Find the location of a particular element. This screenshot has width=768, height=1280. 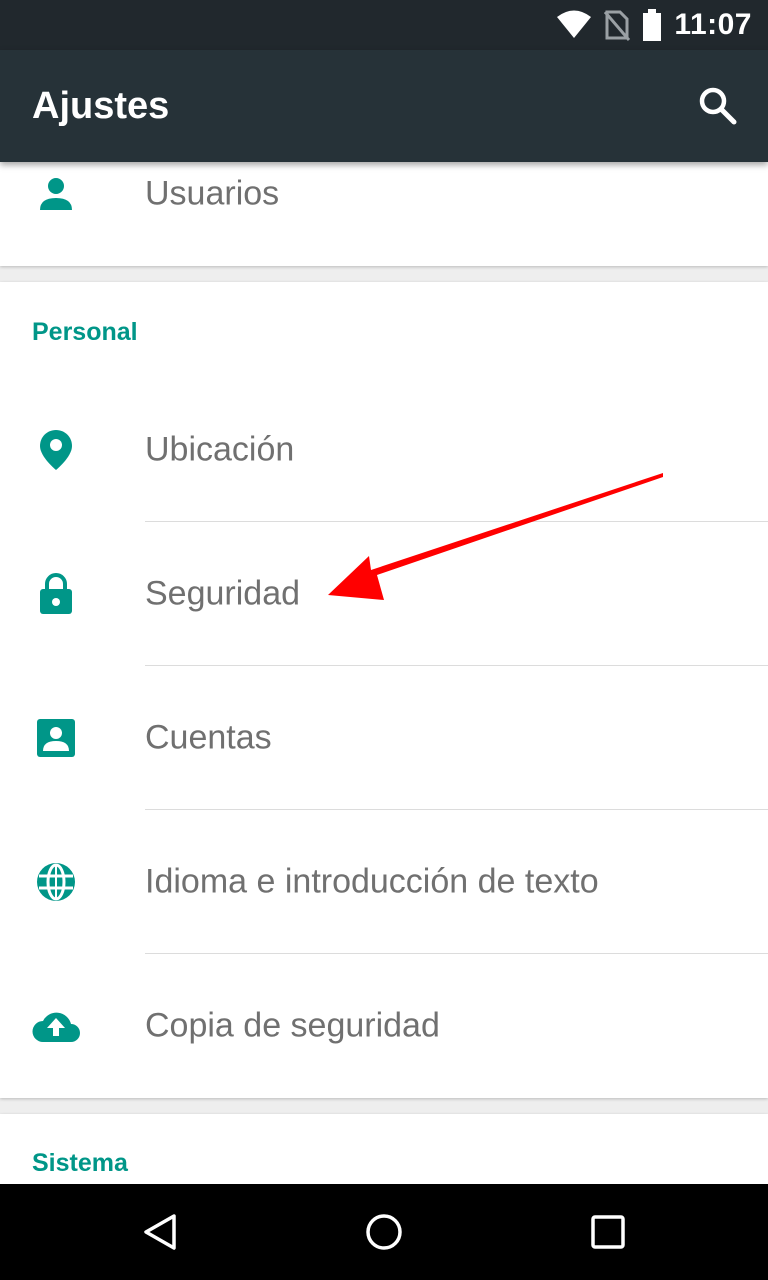

account-box-icon is located at coordinates (56, 738).